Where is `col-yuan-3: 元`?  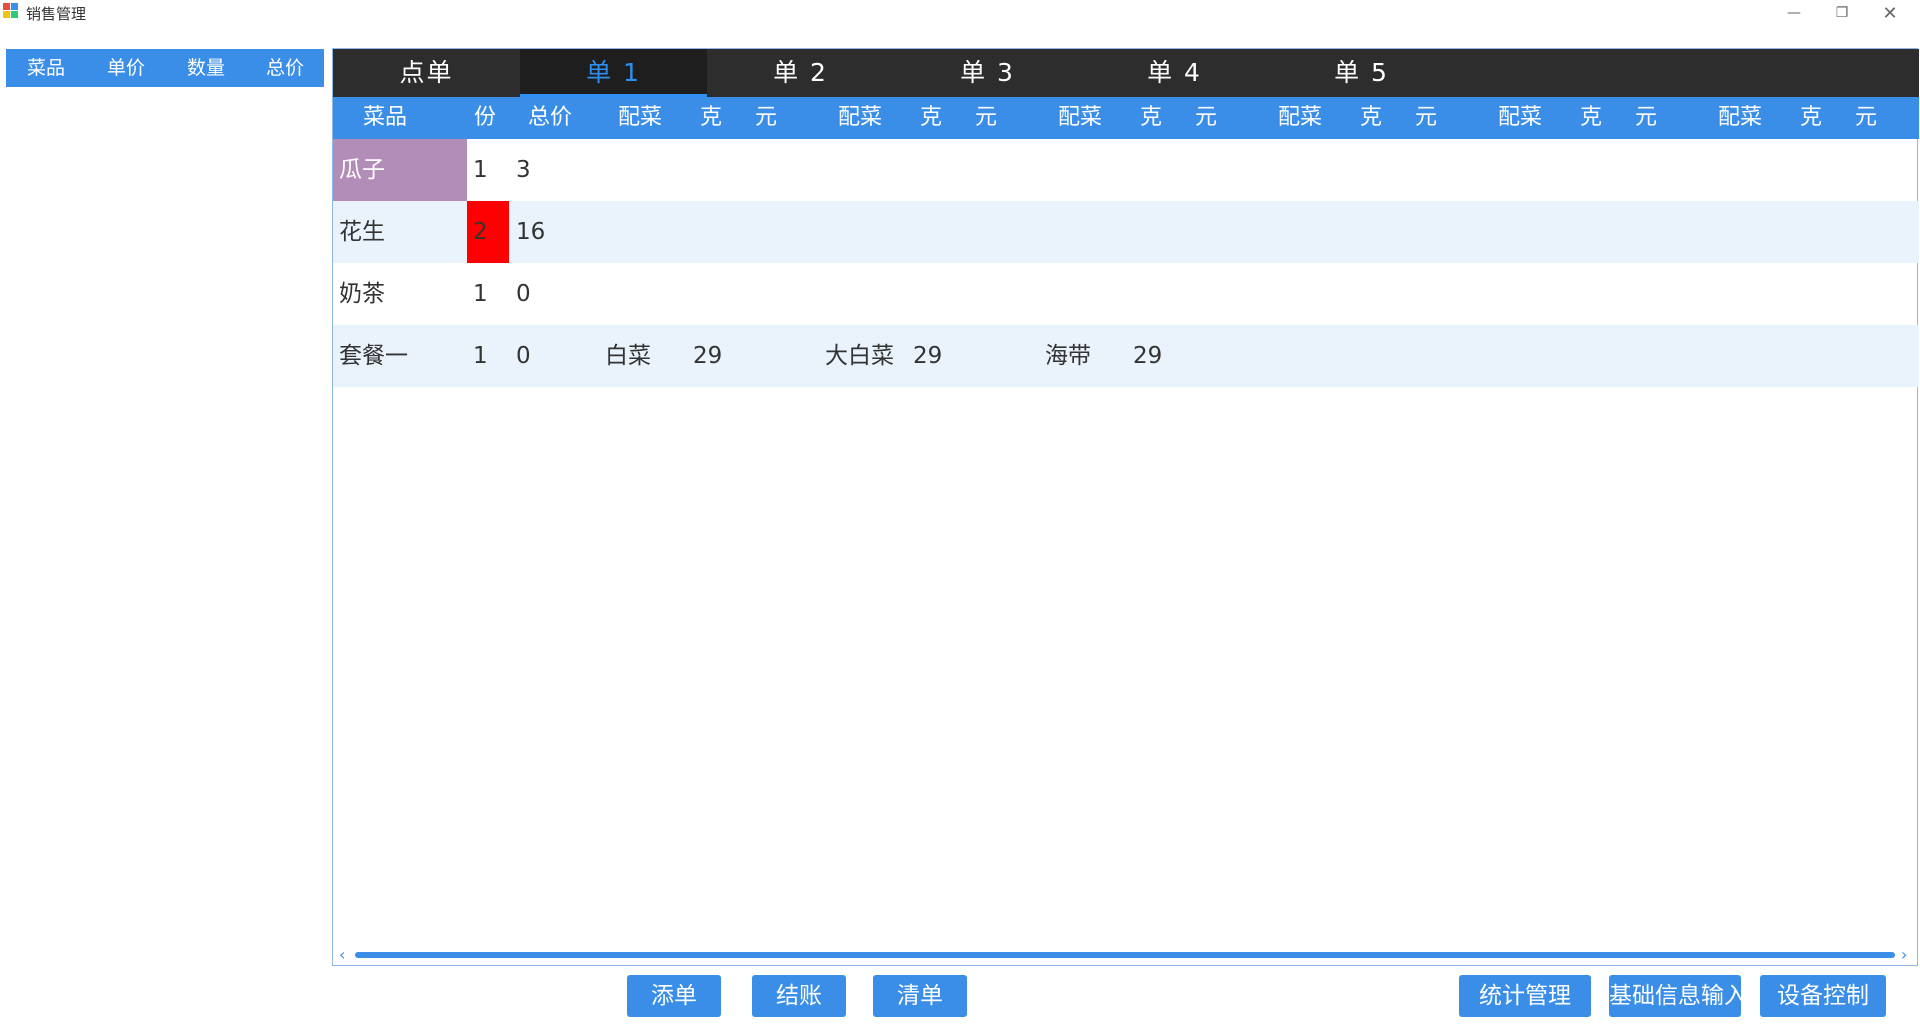
col-yuan-3: 元 is located at coordinates (1206, 117).